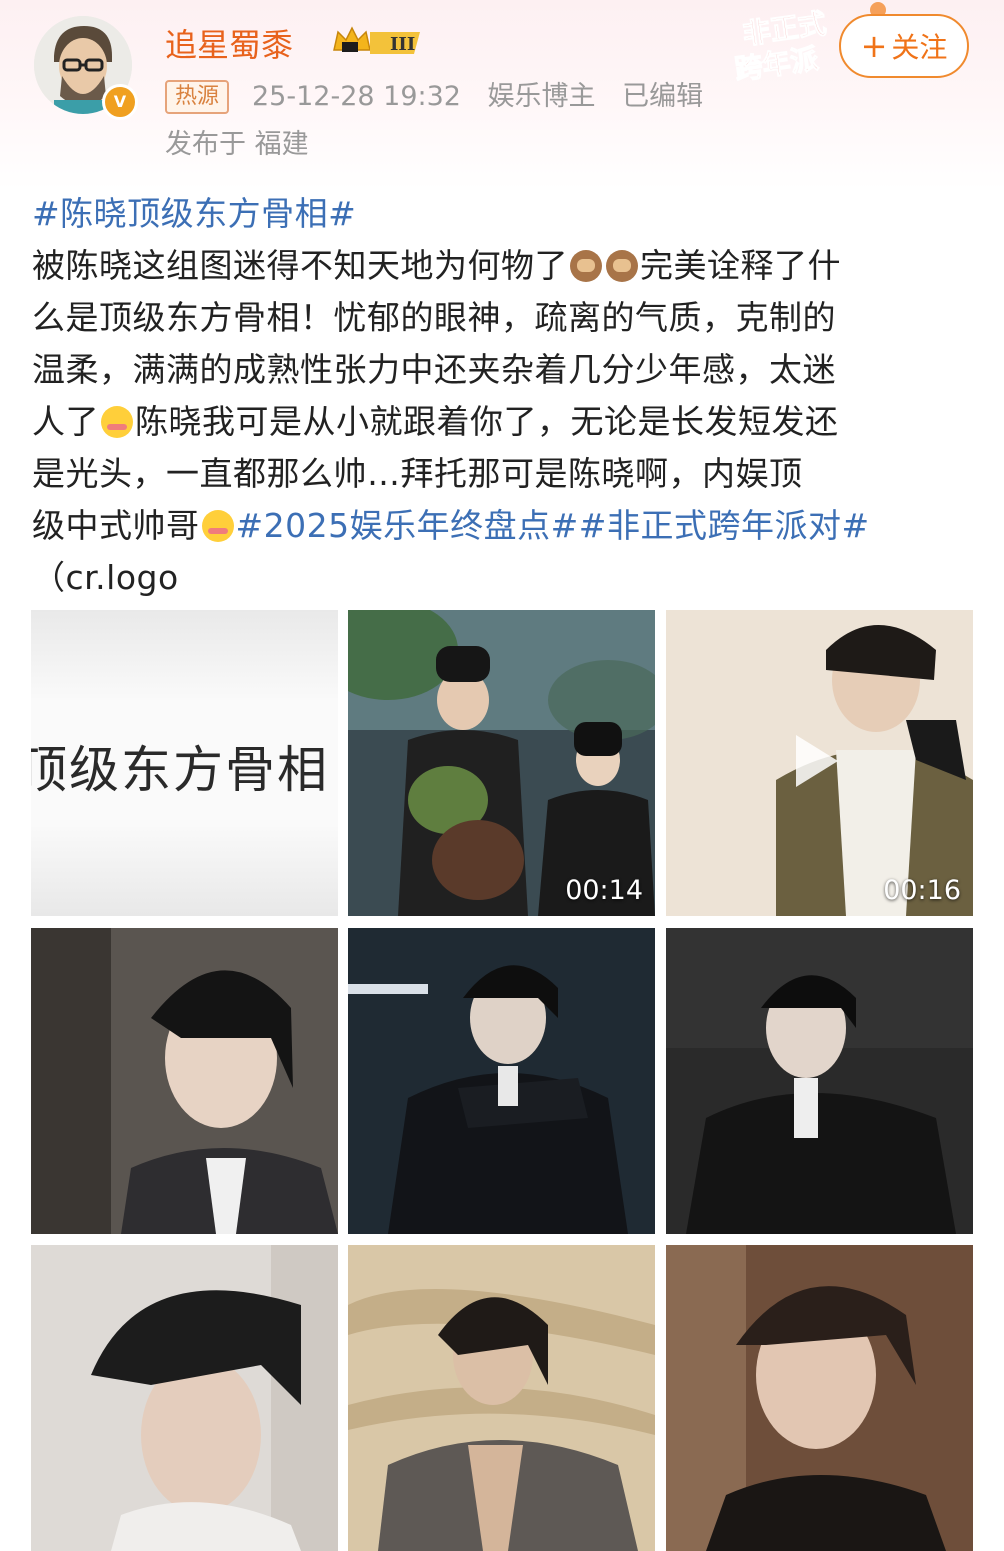  I want to click on post-text-segment: 被陈晓这组图迷得不知天地为何物了, so click(300, 265).